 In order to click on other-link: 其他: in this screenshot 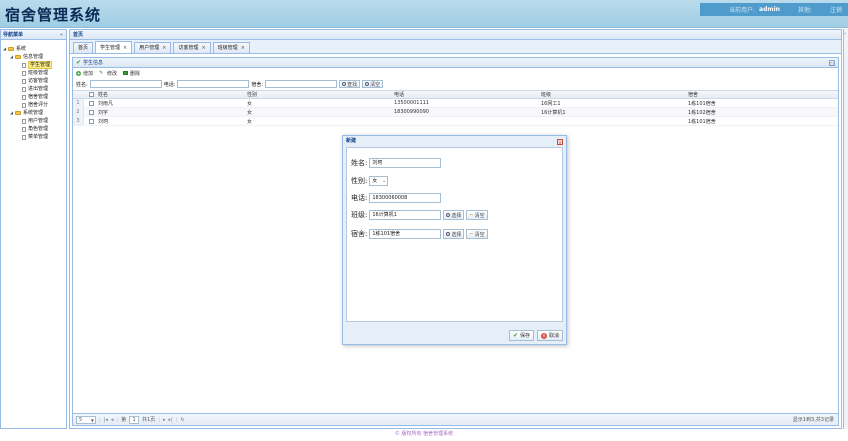, I will do `click(805, 9)`.